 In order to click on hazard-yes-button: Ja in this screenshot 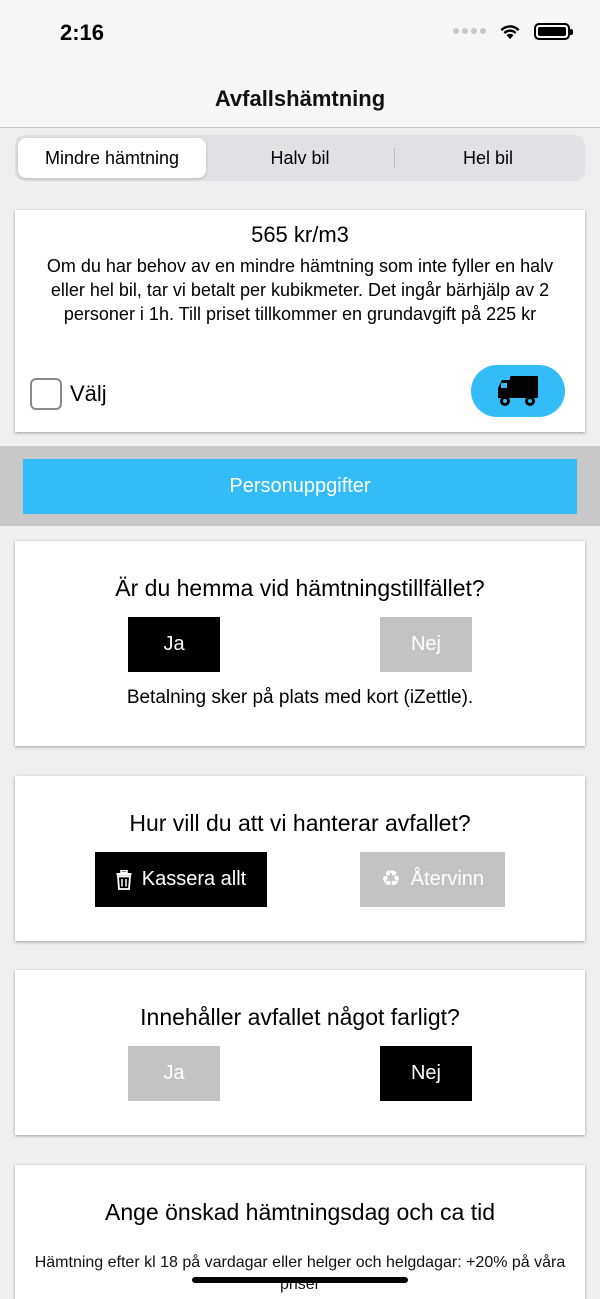, I will do `click(174, 1073)`.